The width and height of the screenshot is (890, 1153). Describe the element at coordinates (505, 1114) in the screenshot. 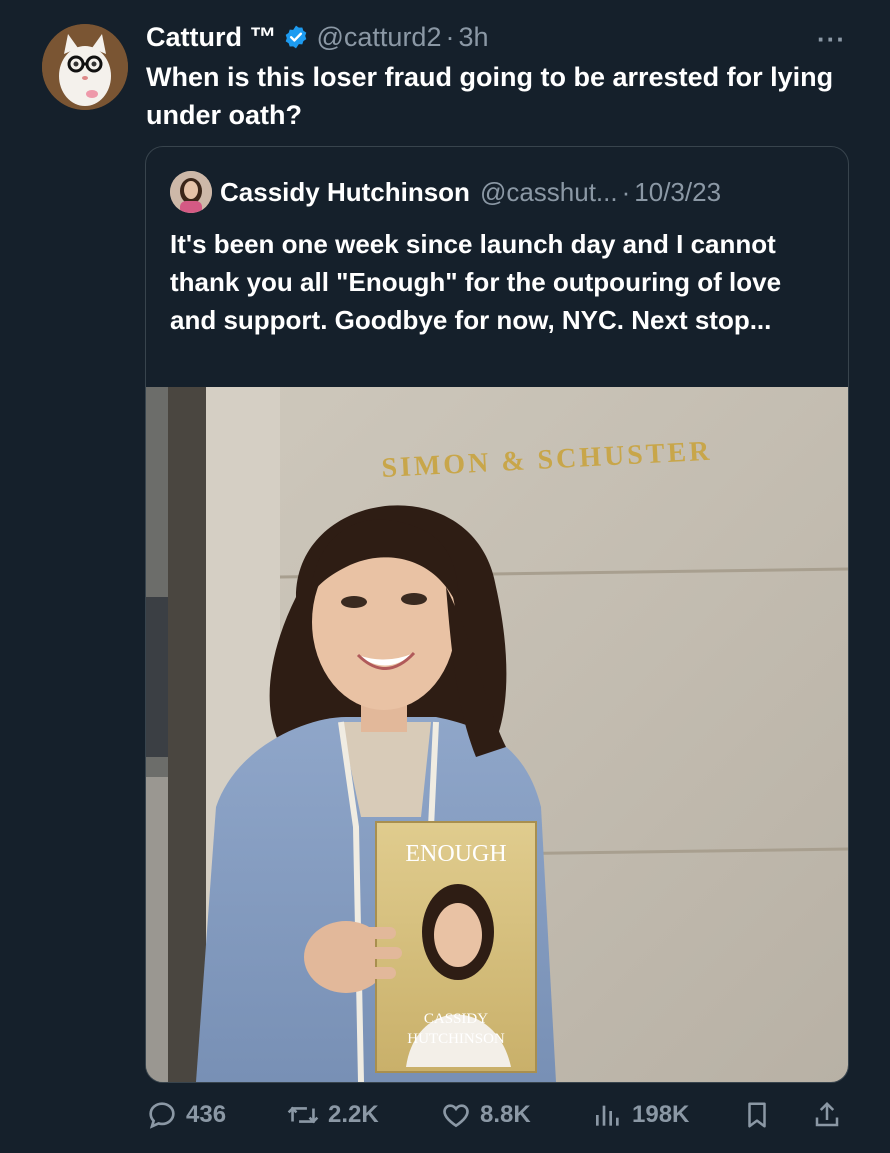

I see `like-count: 8.8K` at that location.